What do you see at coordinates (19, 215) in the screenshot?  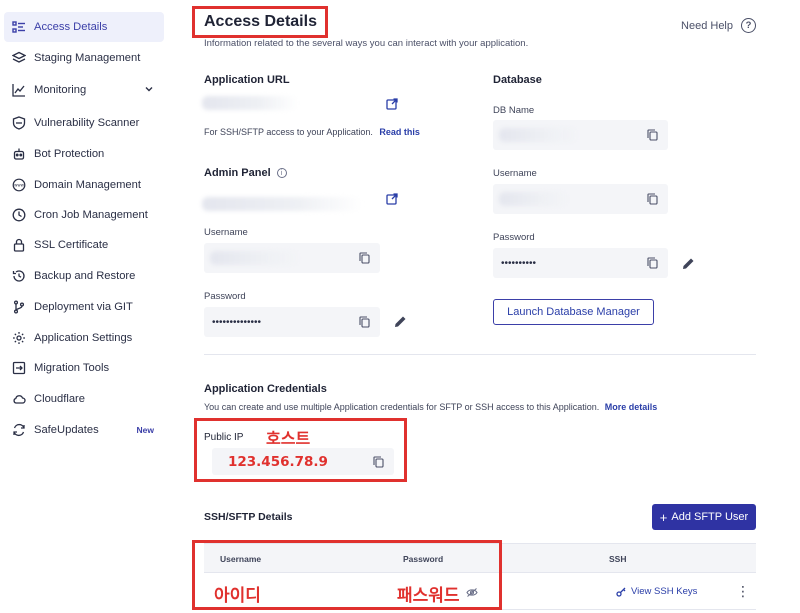 I see `clock-icon` at bounding box center [19, 215].